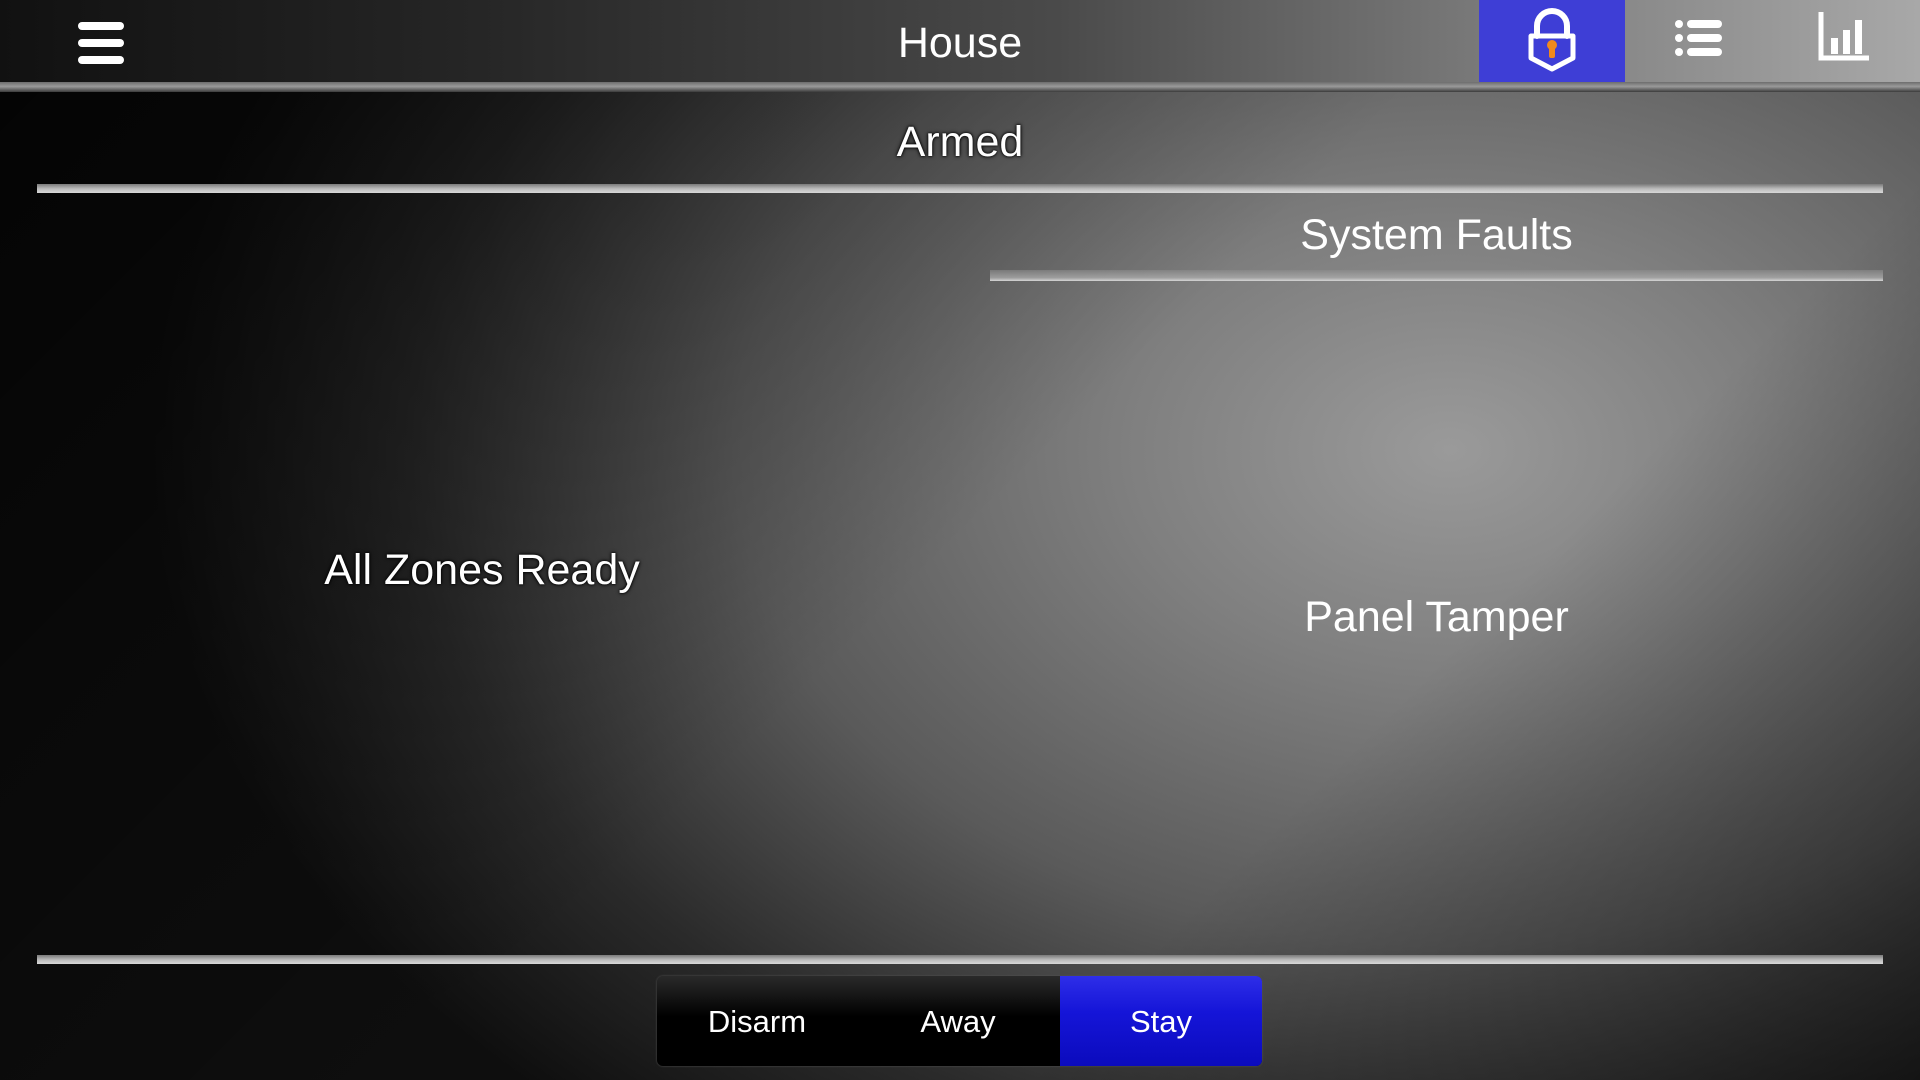 This screenshot has height=1080, width=1920. Describe the element at coordinates (101, 26) in the screenshot. I see `hamburger-menu-icon` at that location.